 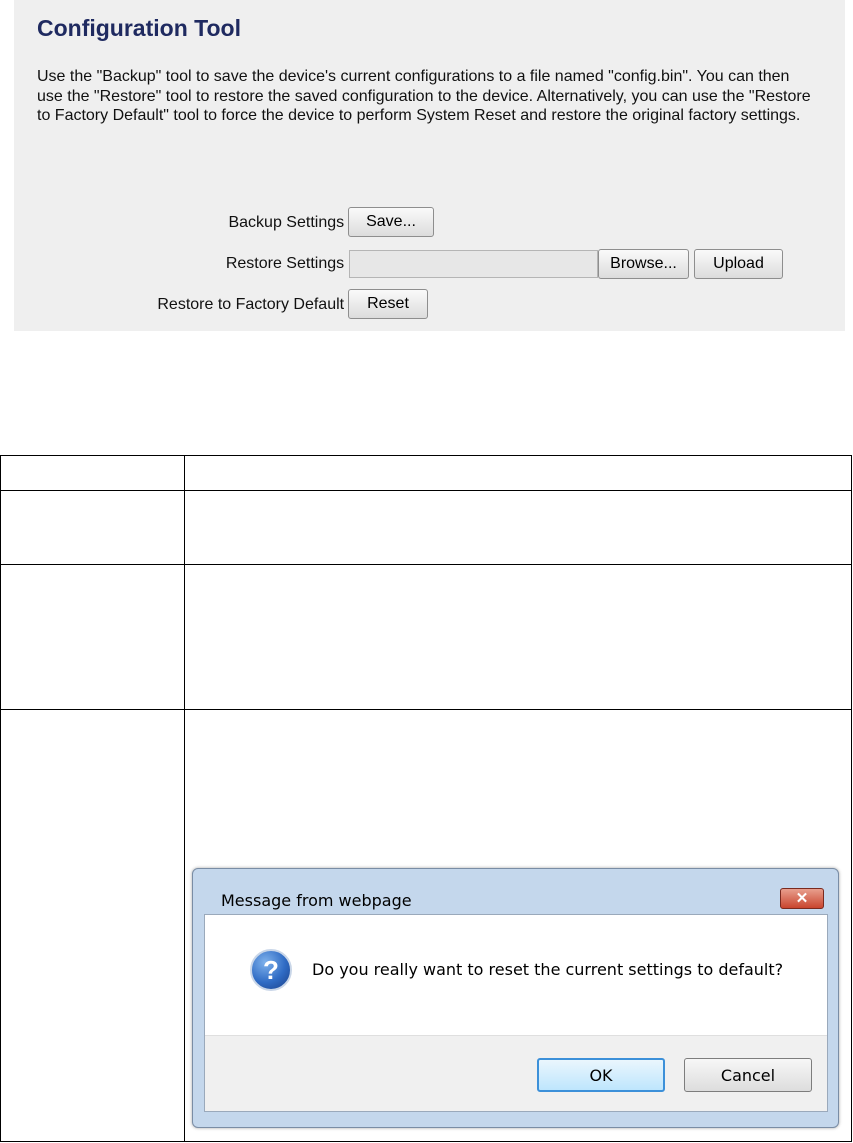 What do you see at coordinates (426, 1141) in the screenshot?
I see `table-border-bottom` at bounding box center [426, 1141].